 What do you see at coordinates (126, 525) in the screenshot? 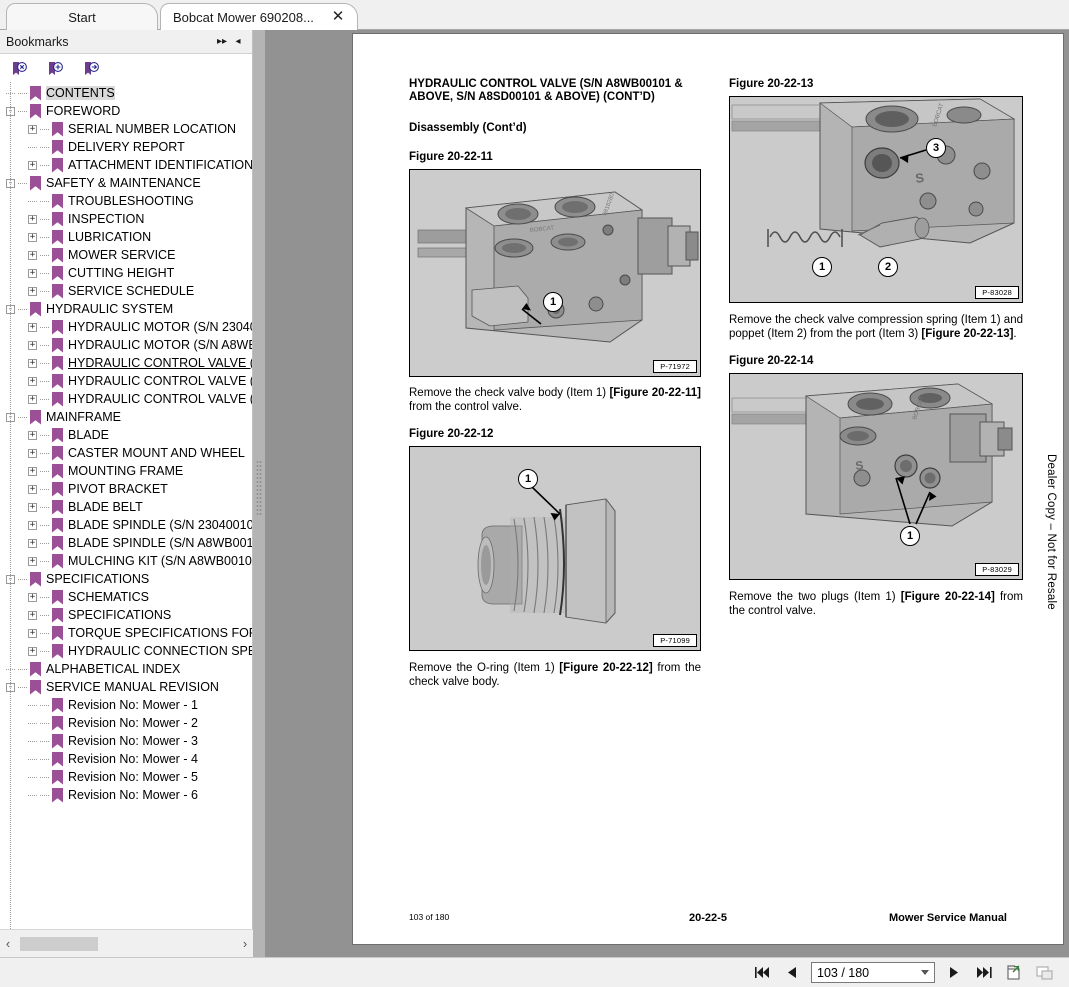
I see `bookmark-item: + BLADE SPINDLE (S/N 230400101` at bounding box center [126, 525].